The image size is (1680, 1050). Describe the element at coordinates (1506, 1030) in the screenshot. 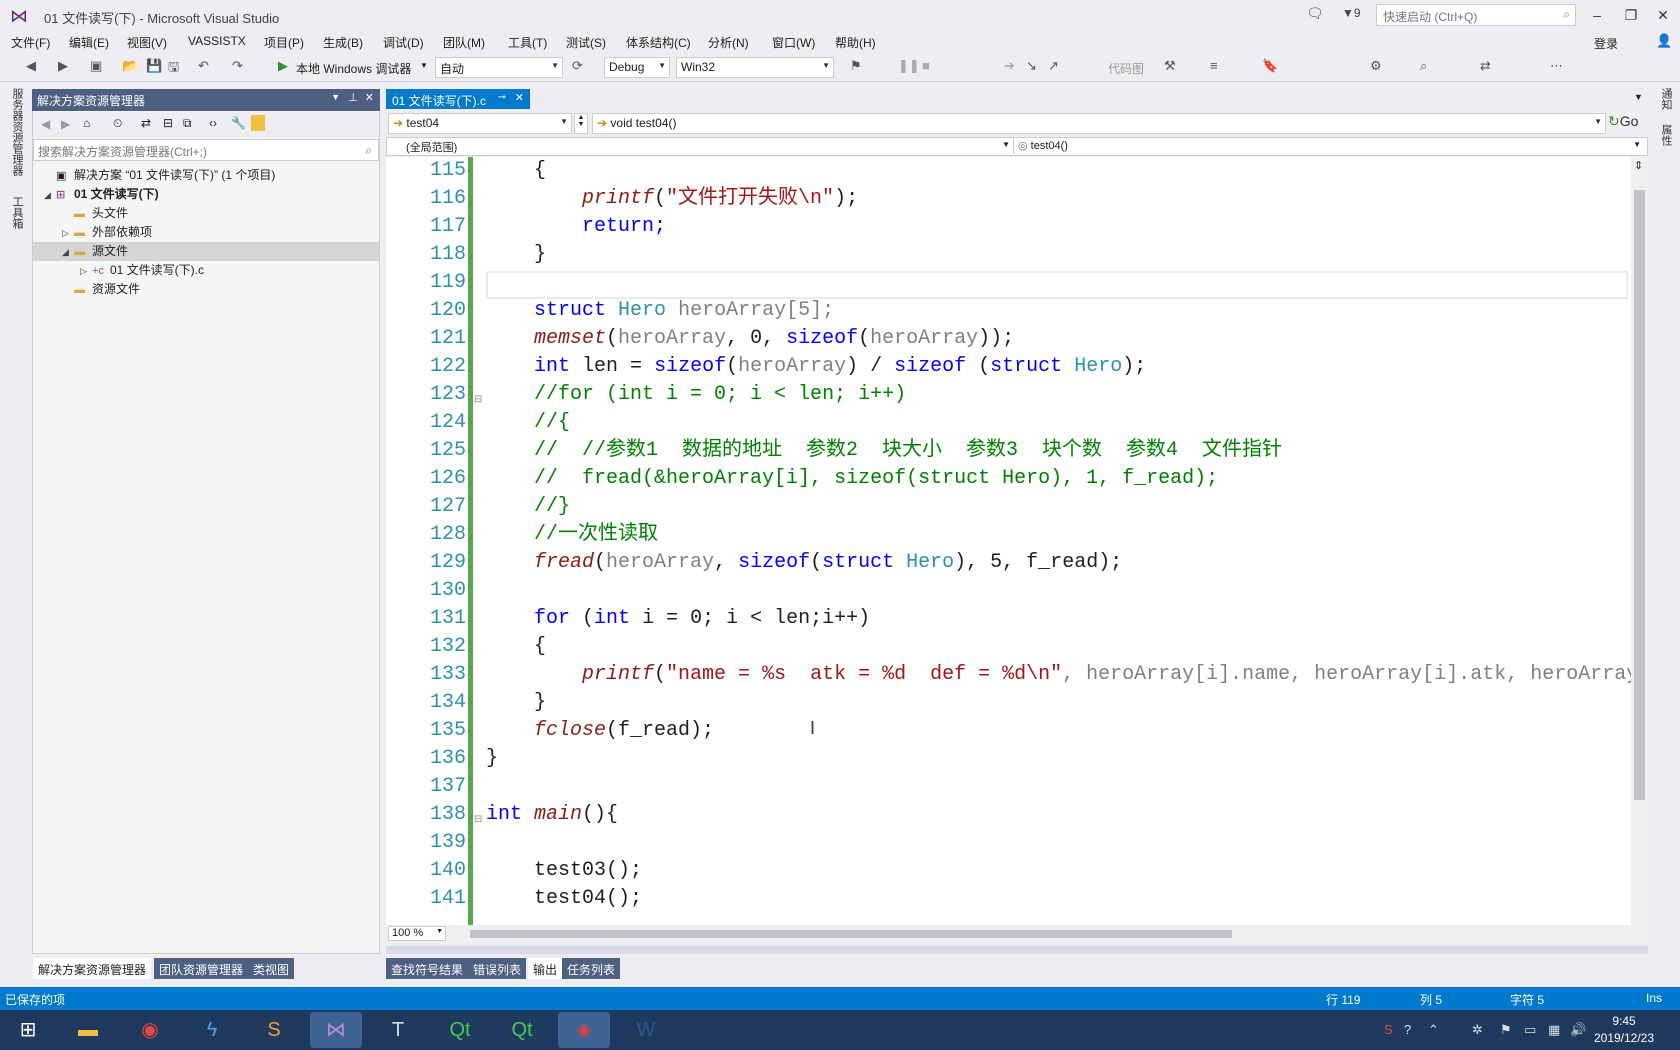

I see `flag-icon: ⚑` at that location.